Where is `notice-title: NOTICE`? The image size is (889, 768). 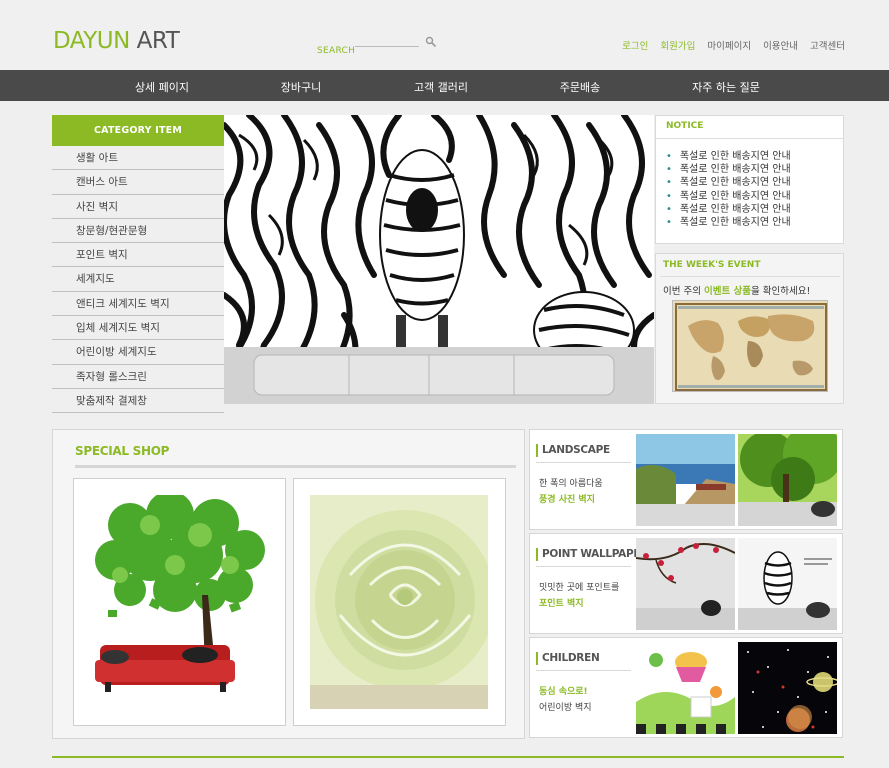
notice-title: NOTICE is located at coordinates (685, 126).